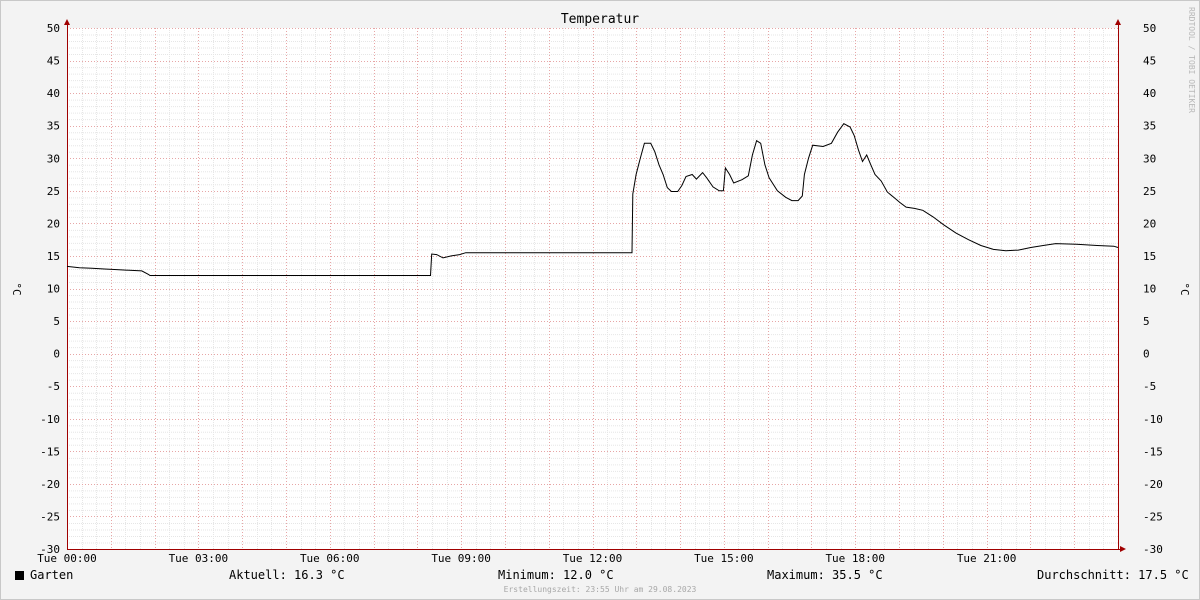 The image size is (1200, 600). I want to click on y-tick-label-right: 0, so click(1146, 354).